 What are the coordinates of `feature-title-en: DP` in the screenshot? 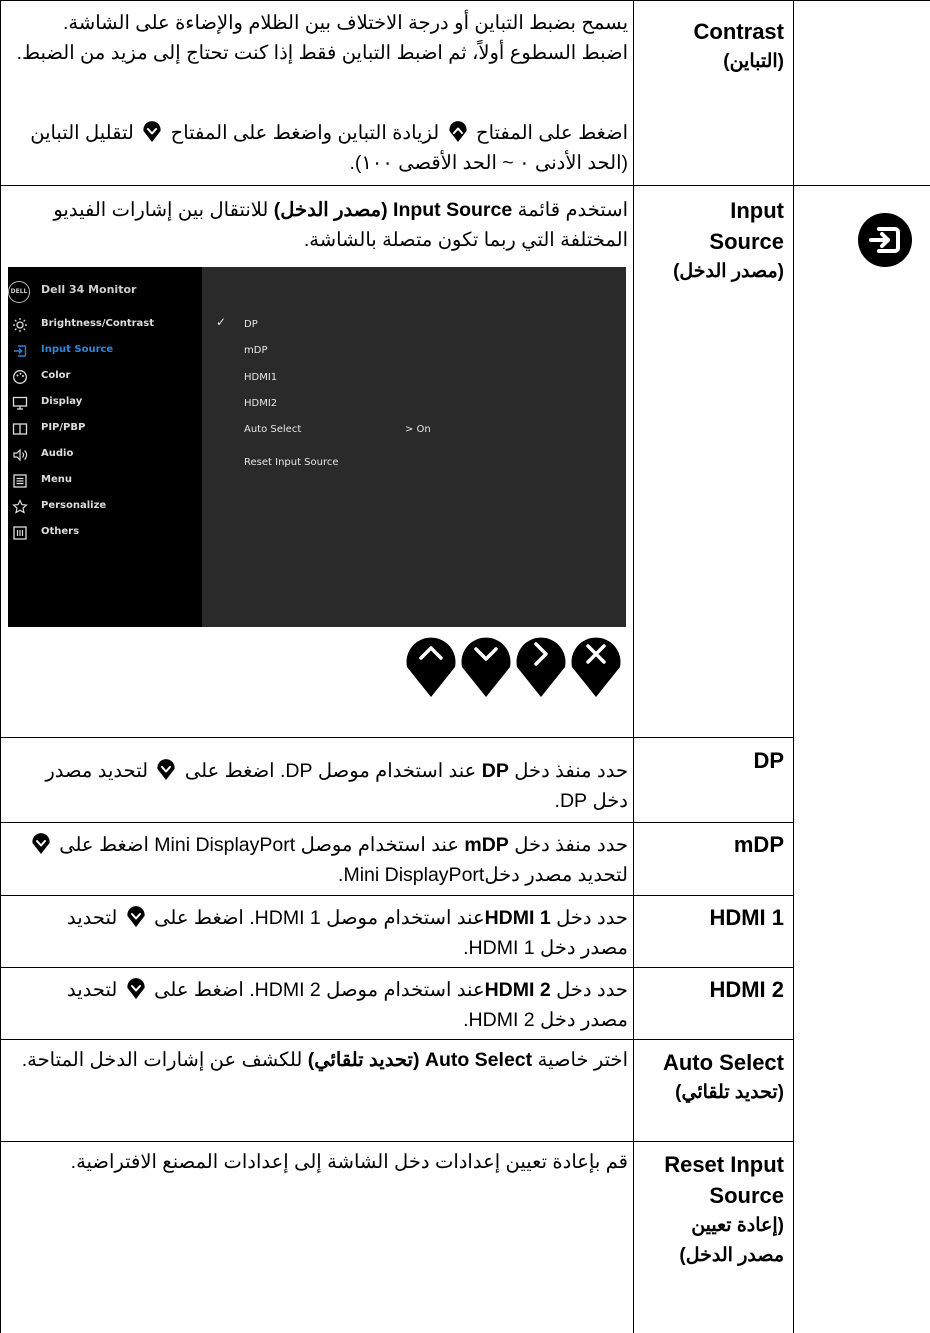 It's located at (768, 760).